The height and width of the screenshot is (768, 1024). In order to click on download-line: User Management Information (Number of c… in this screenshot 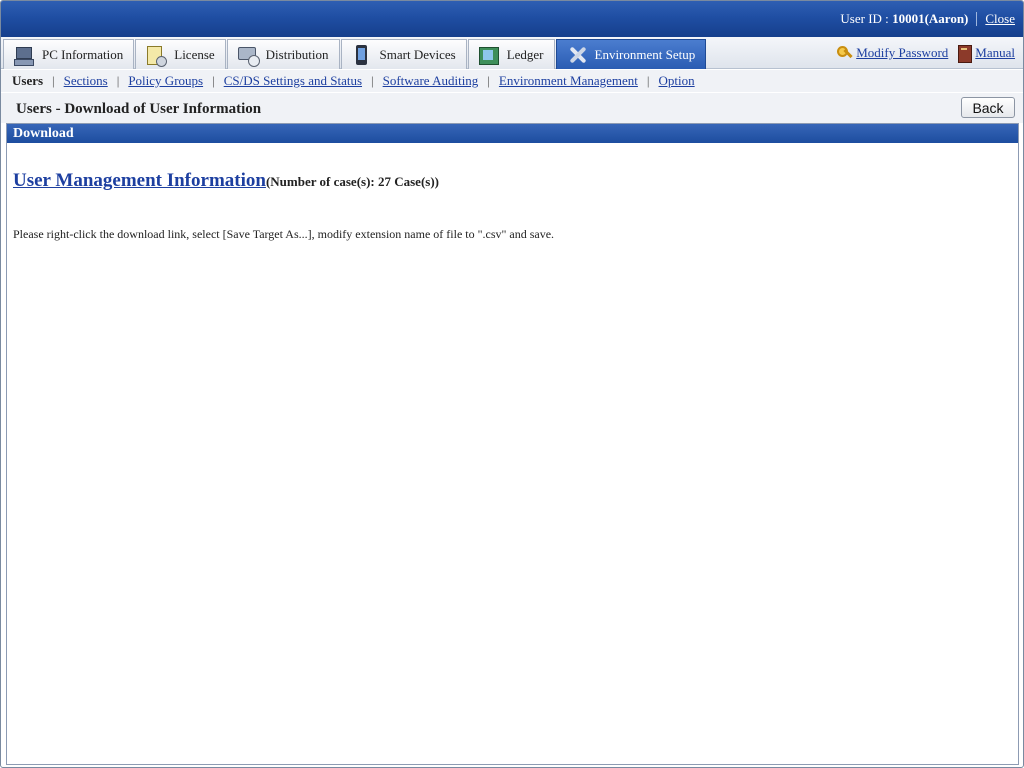, I will do `click(512, 181)`.